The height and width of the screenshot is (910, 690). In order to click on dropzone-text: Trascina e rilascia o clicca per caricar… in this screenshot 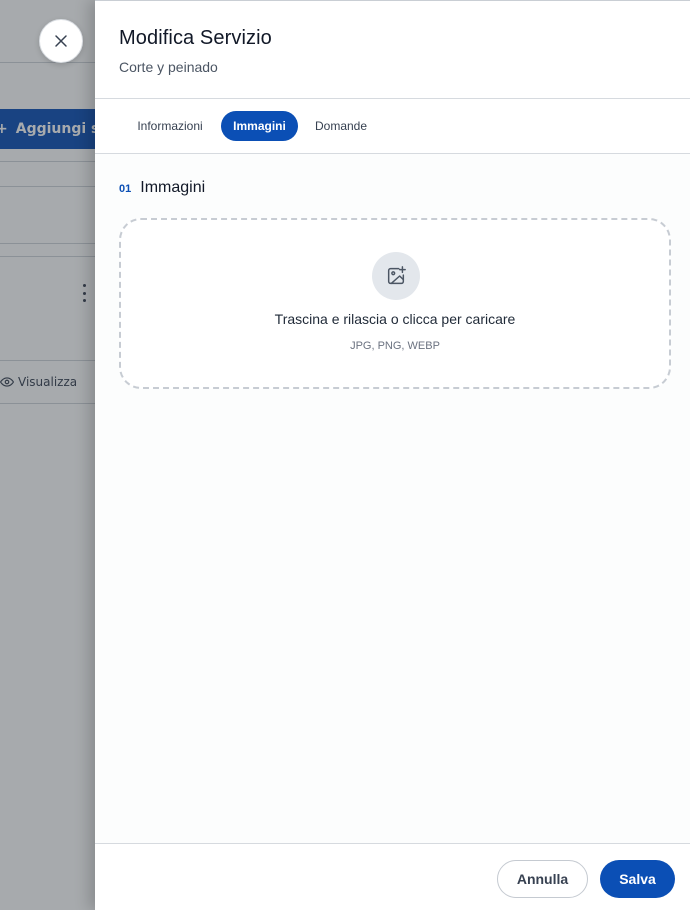, I will do `click(395, 319)`.